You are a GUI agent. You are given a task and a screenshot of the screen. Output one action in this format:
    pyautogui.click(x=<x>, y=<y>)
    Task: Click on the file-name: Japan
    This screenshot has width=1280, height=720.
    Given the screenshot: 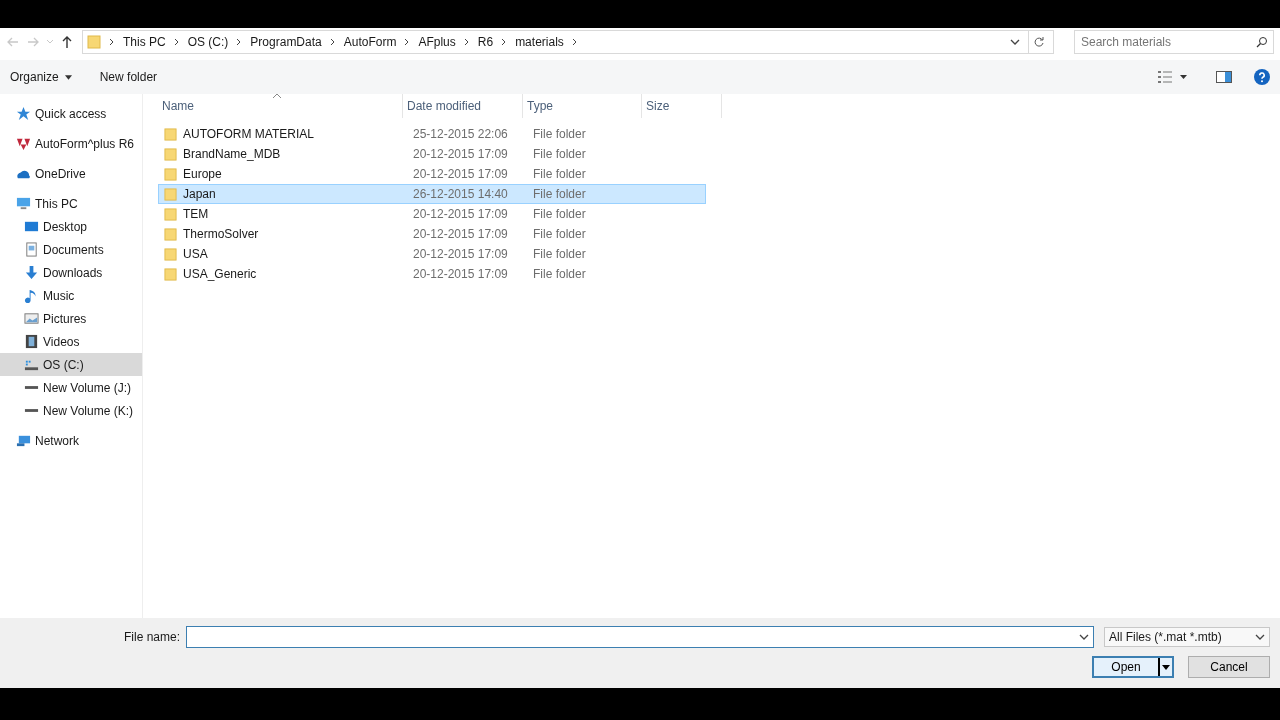 What is the action you would take?
    pyautogui.click(x=199, y=194)
    